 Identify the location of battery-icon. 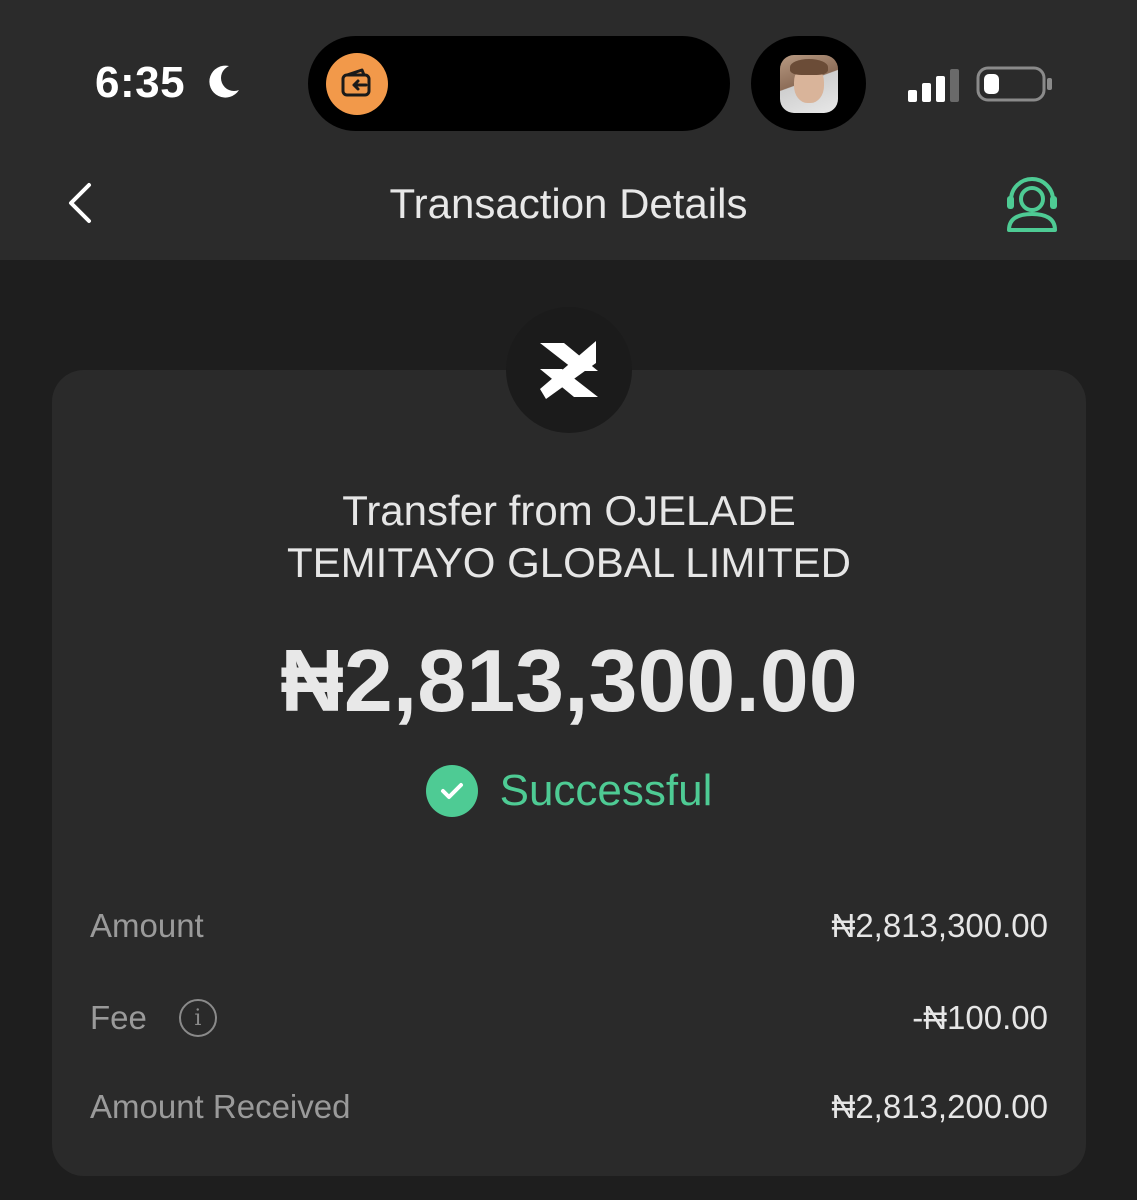
(1014, 84).